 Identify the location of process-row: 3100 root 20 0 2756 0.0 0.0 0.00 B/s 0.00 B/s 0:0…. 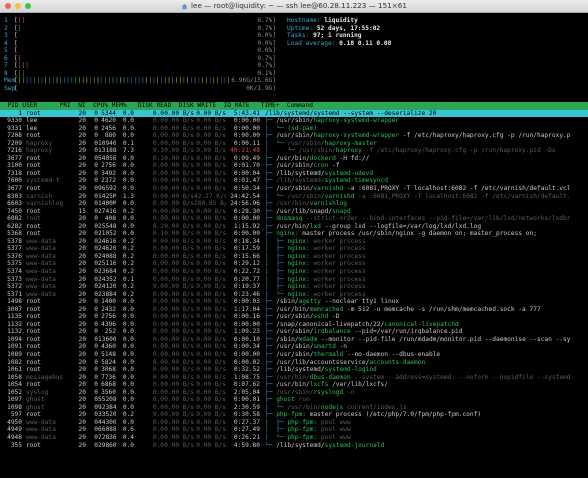
(294, 166).